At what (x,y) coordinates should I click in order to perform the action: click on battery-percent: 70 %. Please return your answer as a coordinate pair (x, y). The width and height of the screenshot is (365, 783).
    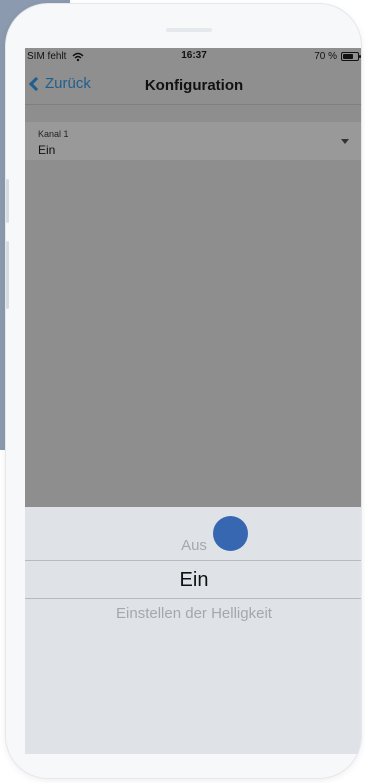
    Looking at the image, I should click on (325, 56).